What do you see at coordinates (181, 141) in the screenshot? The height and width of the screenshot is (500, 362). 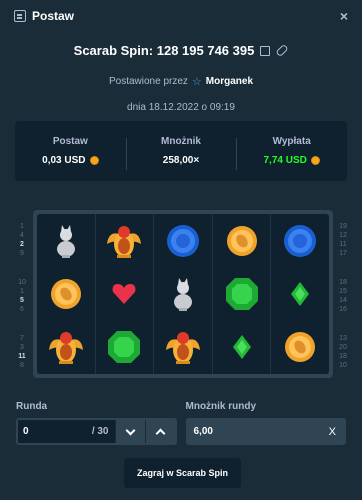 I see `stat-label: Mnożnik` at bounding box center [181, 141].